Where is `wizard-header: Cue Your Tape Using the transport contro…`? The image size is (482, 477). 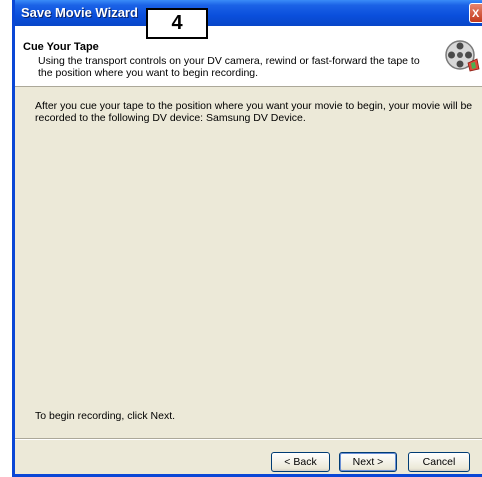
wizard-header: Cue Your Tape Using the transport contro… is located at coordinates (248, 56).